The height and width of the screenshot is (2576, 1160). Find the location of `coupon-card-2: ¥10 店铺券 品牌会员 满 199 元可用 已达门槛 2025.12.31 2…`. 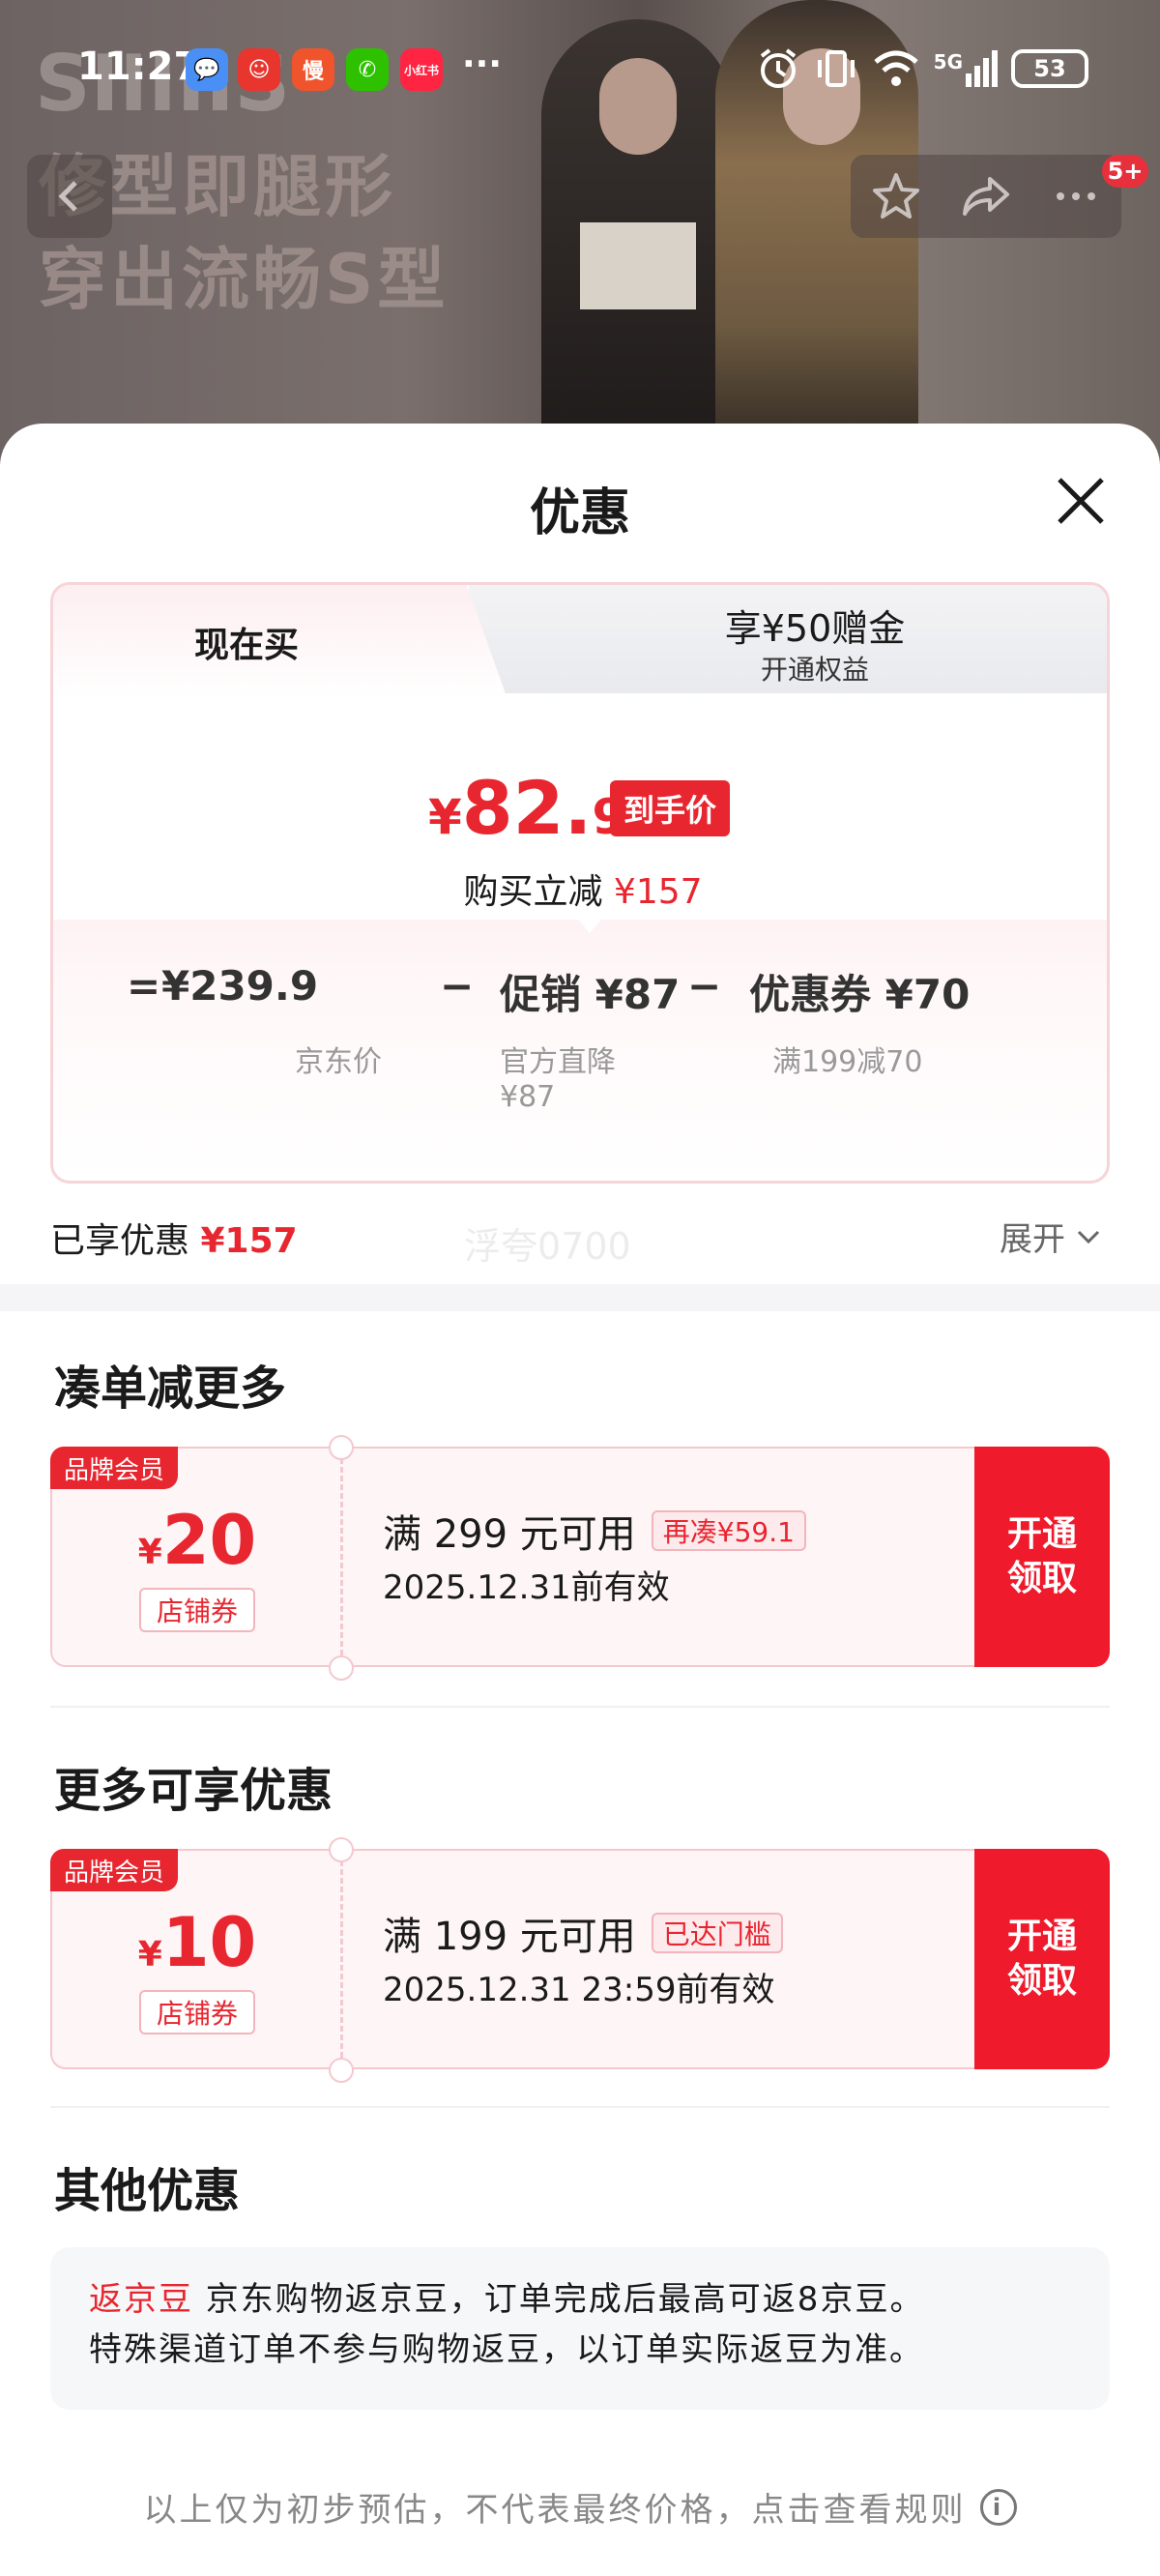

coupon-card-2: ¥10 店铺券 品牌会员 满 199 元可用 已达门槛 2025.12.31 2… is located at coordinates (580, 1960).